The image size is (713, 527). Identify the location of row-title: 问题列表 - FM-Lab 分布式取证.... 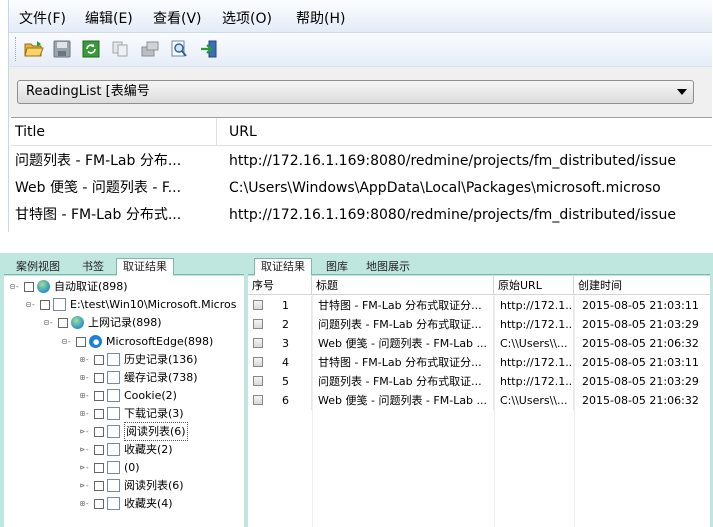
(404, 324).